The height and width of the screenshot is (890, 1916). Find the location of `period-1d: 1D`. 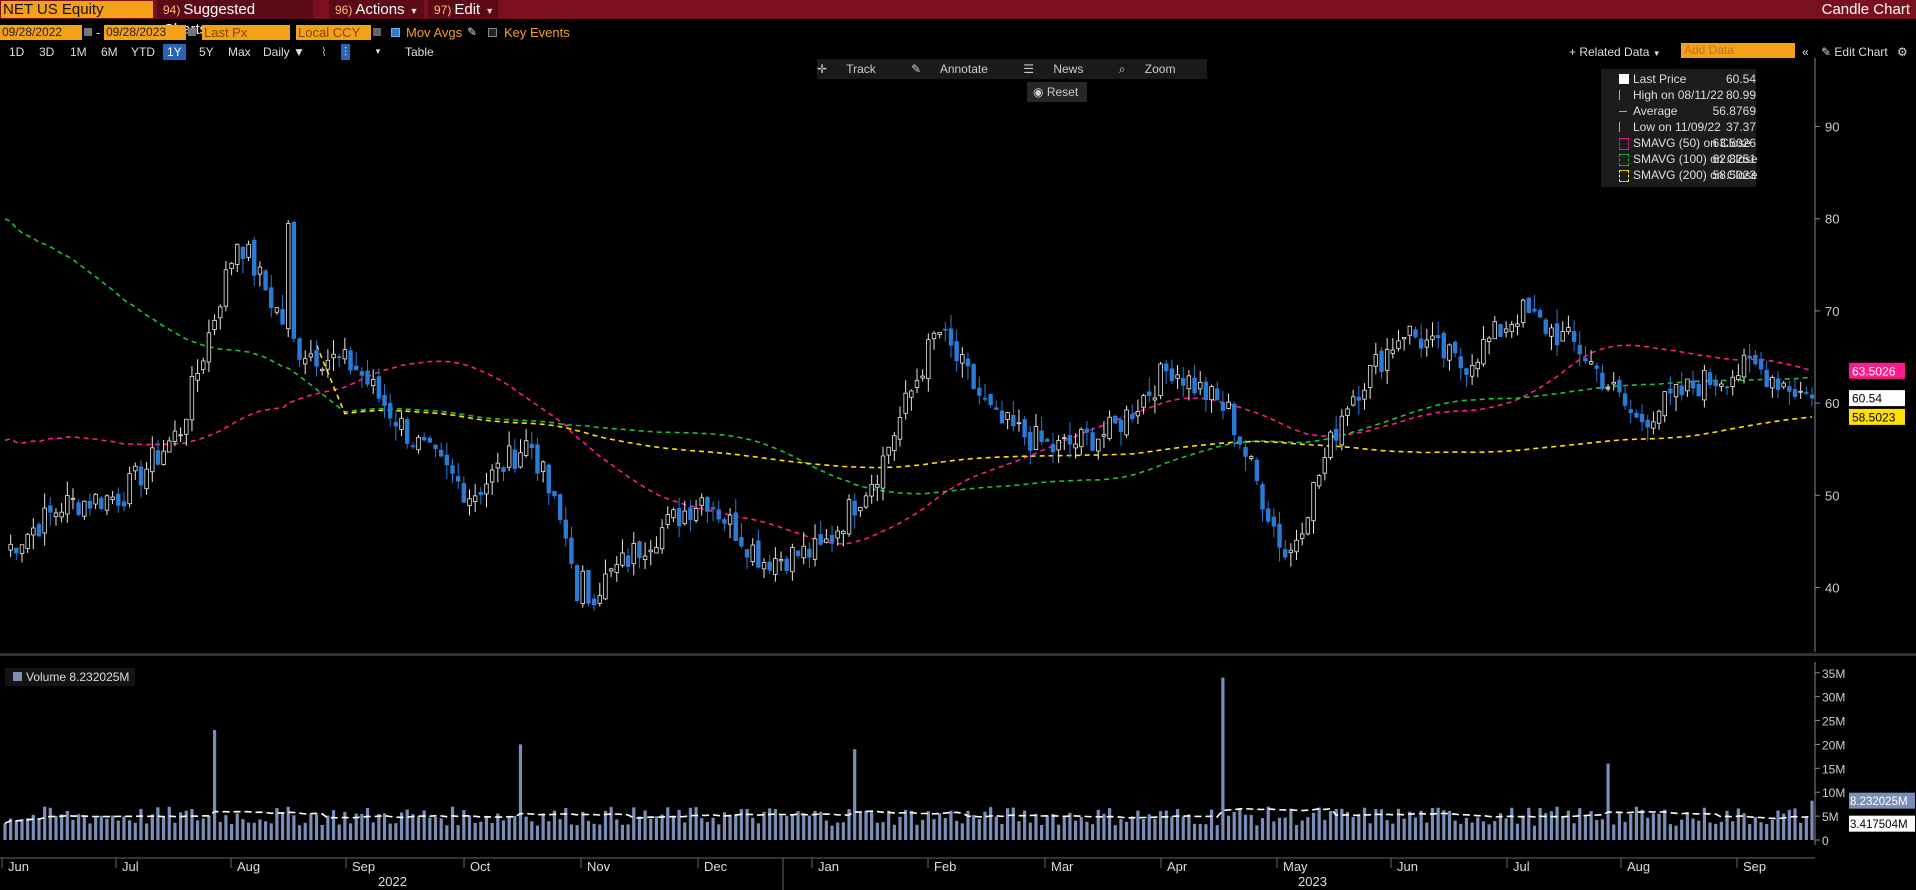

period-1d: 1D is located at coordinates (16, 52).